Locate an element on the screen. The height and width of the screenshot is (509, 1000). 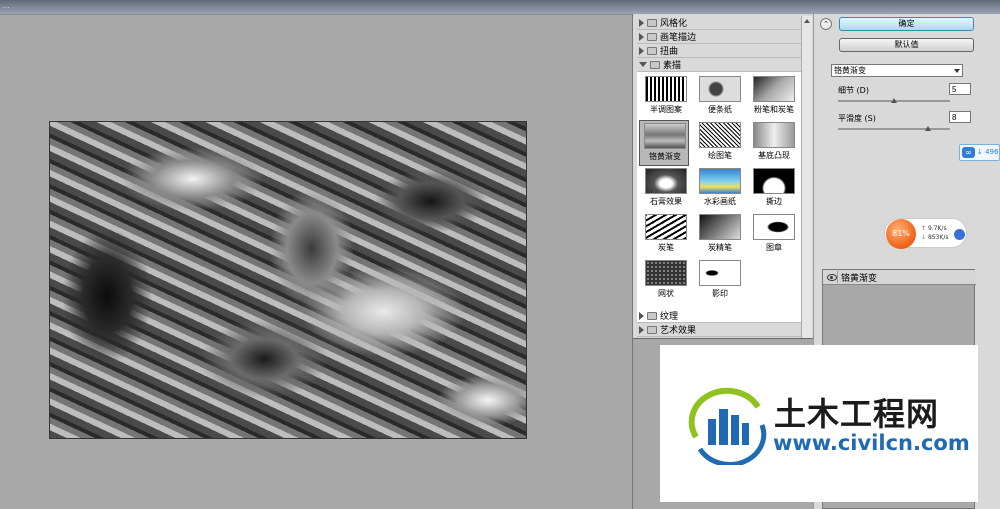
collapse-chevron-icon: ⌃ is located at coordinates (826, 24).